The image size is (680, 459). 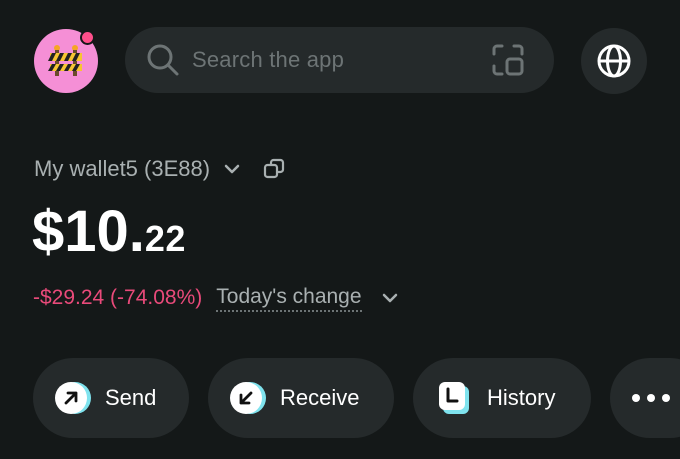 What do you see at coordinates (122, 169) in the screenshot?
I see `wallet-name: My wallet5 (3E88)` at bounding box center [122, 169].